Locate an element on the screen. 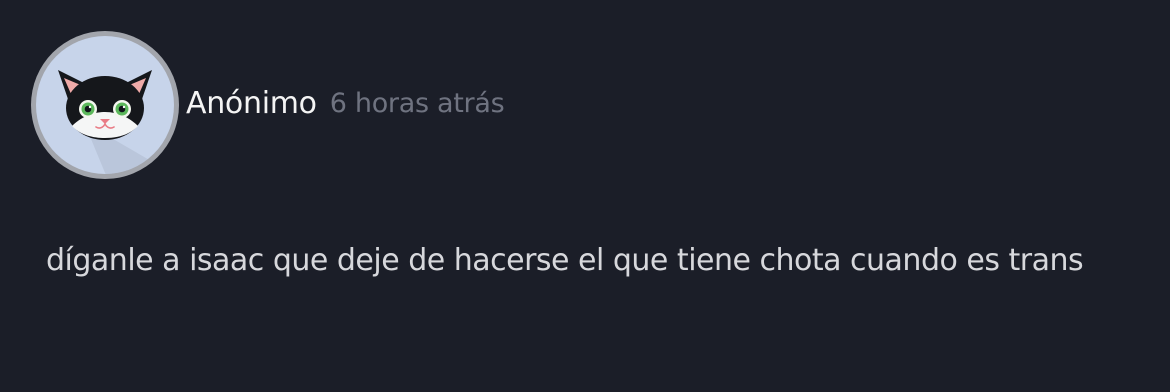 The image size is (1170, 392). avatar is located at coordinates (105, 105).